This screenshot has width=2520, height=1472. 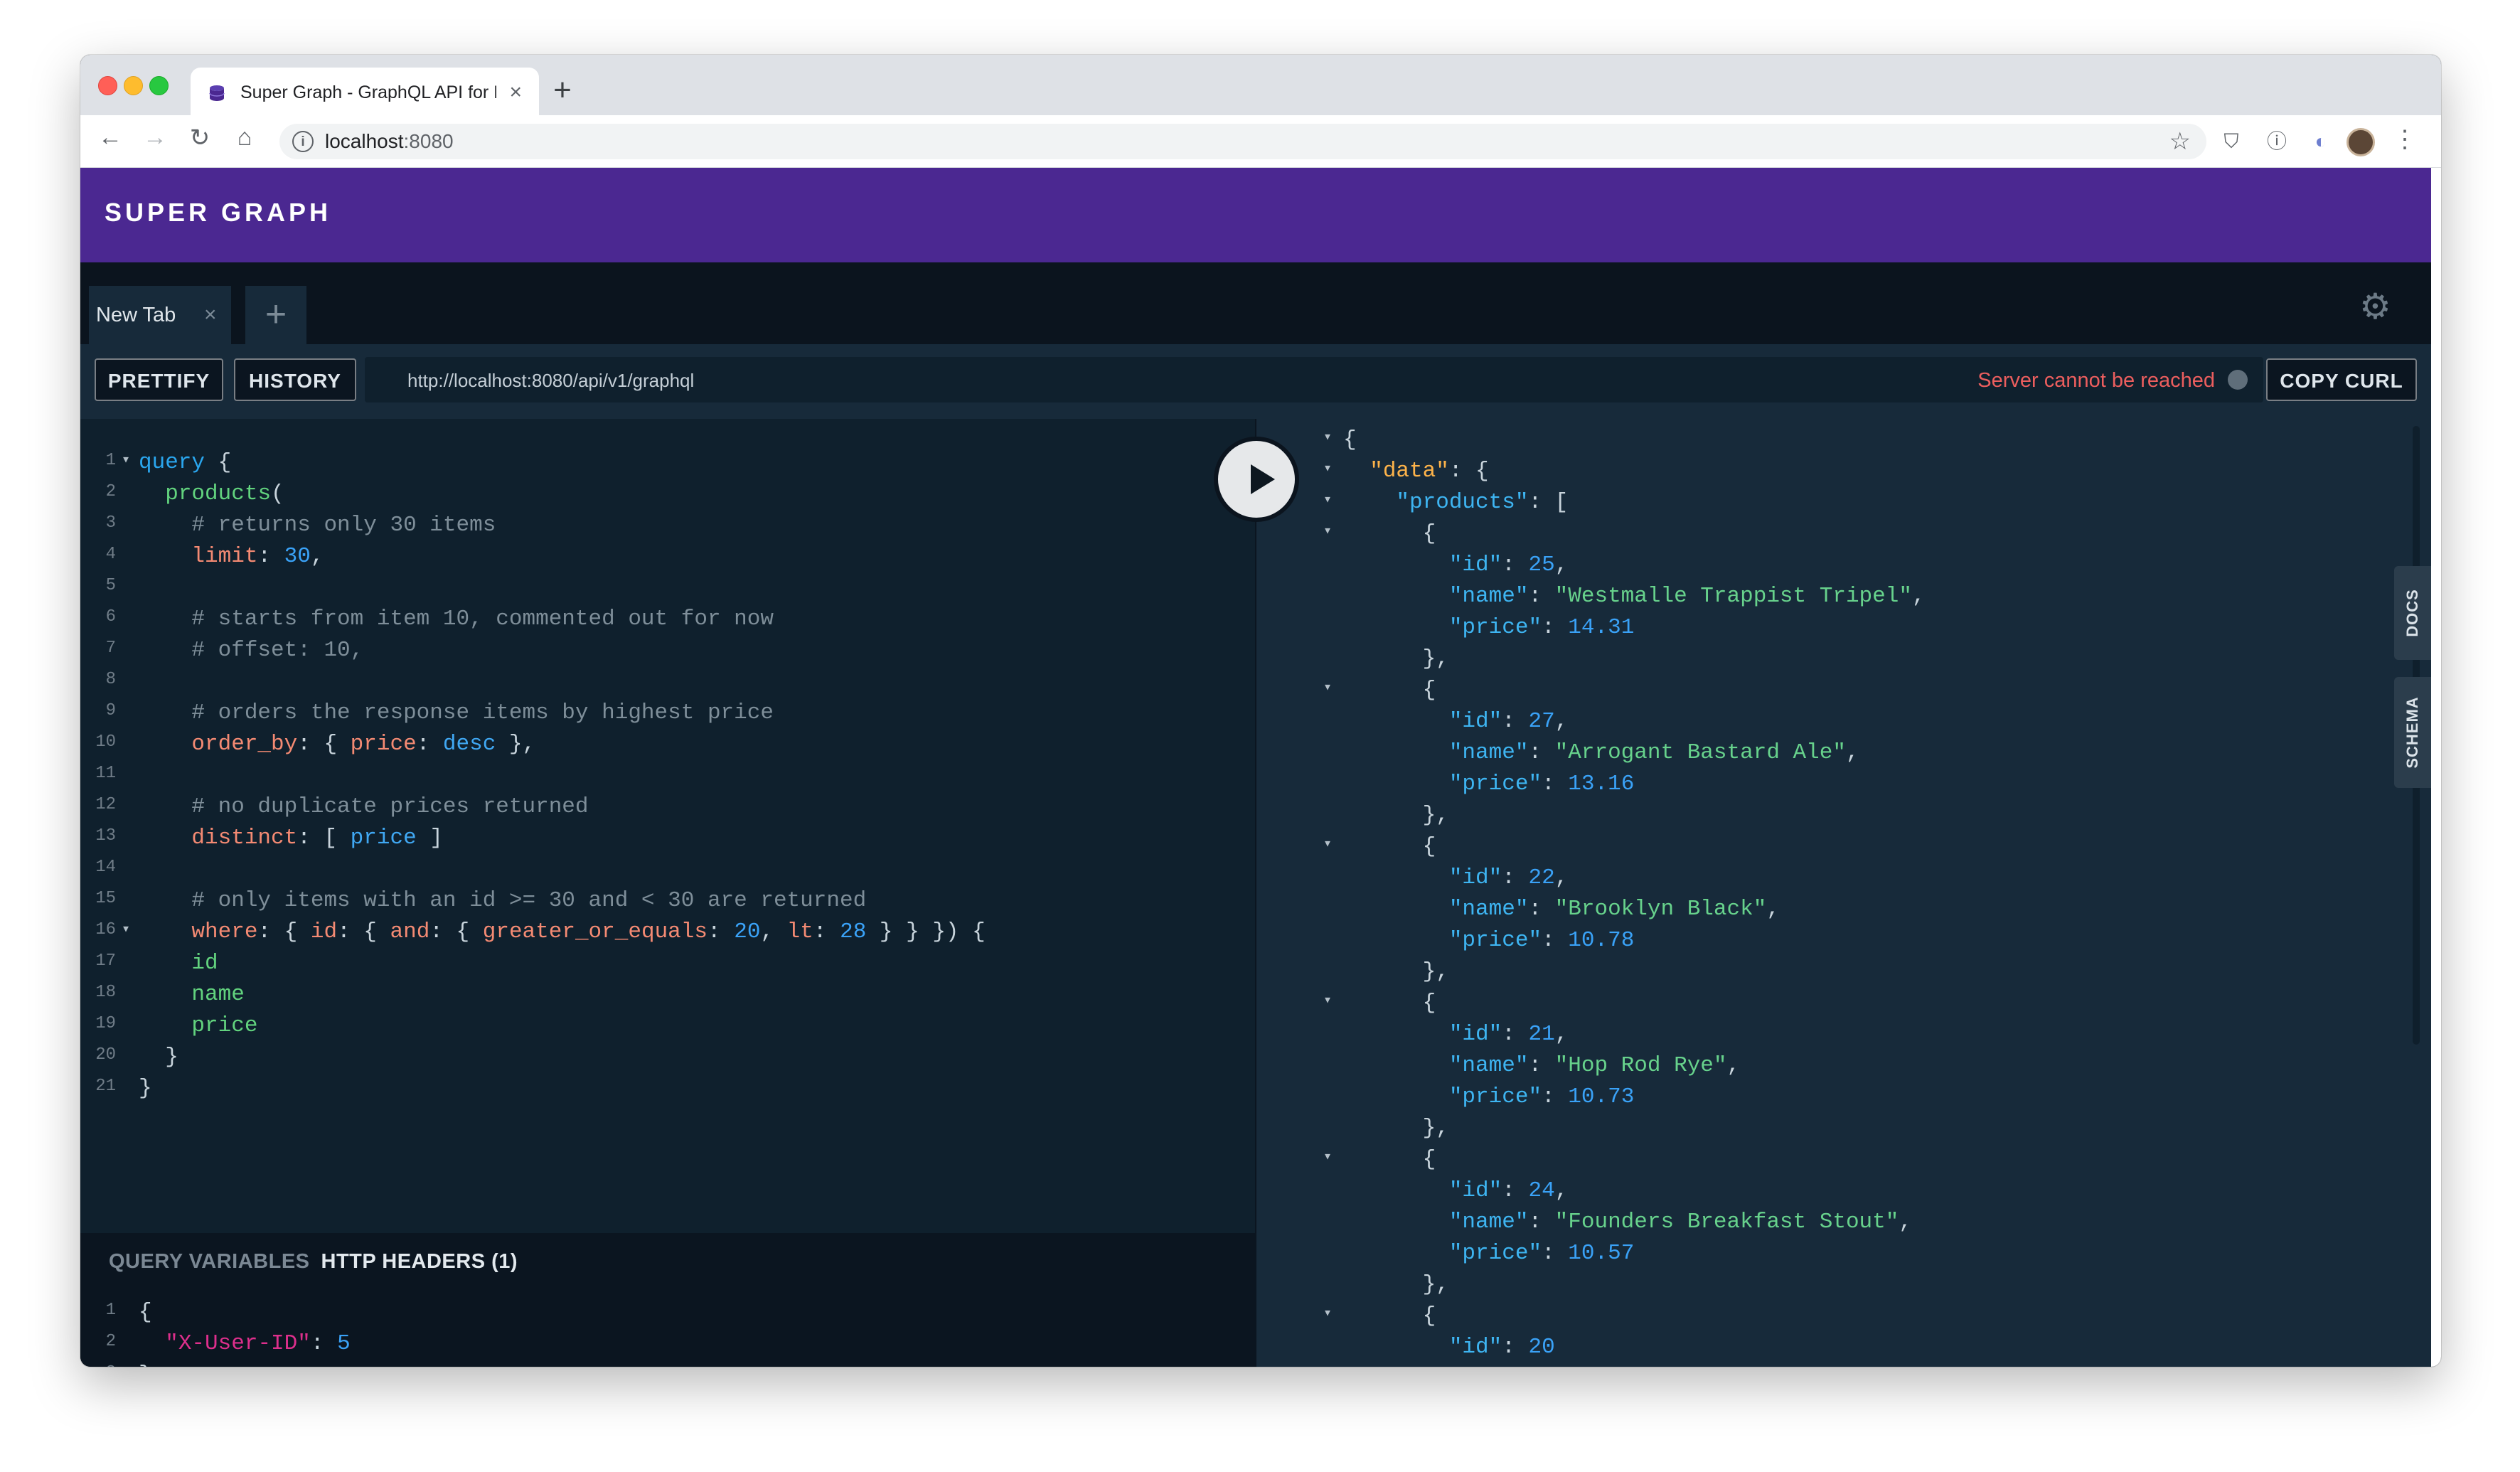 I want to click on address-bar: i localhost:8080 ☆, so click(x=1242, y=141).